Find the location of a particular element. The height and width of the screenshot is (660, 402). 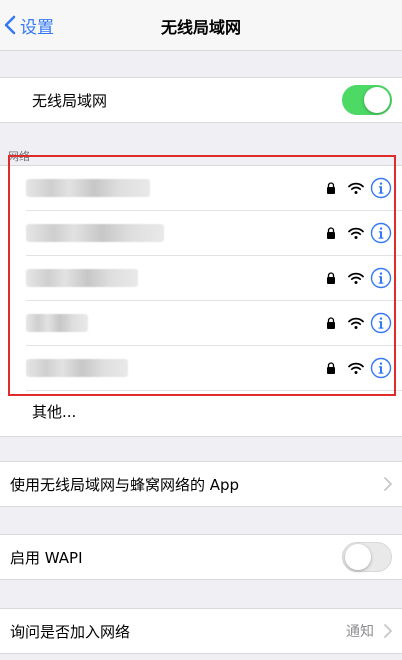

wapi-row: 启用 WAPI is located at coordinates (201, 557).